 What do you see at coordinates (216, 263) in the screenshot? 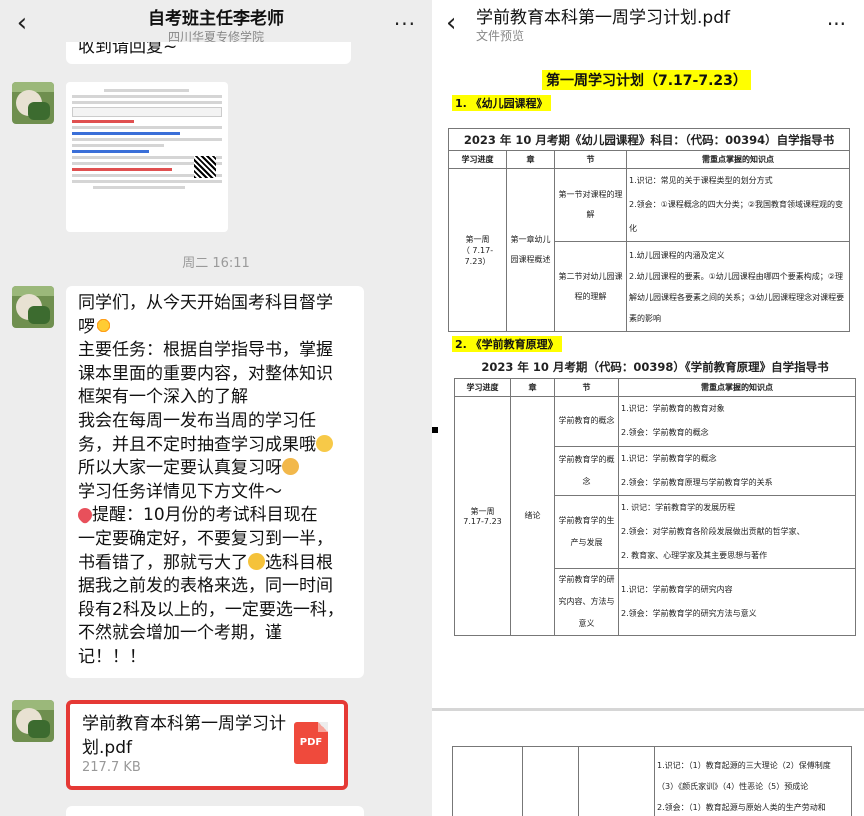
I see `timestamp: 周二 16:11` at bounding box center [216, 263].